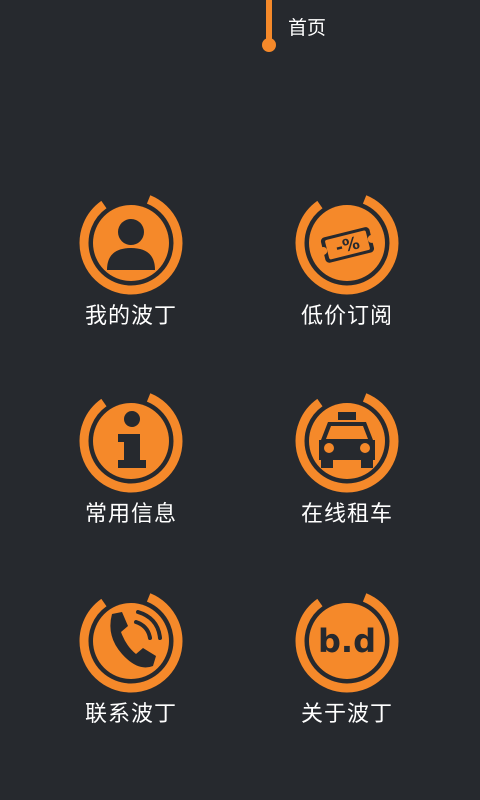 Image resolution: width=480 pixels, height=800 pixels. What do you see at coordinates (346, 316) in the screenshot?
I see `menu-item-label: 低价订阅` at bounding box center [346, 316].